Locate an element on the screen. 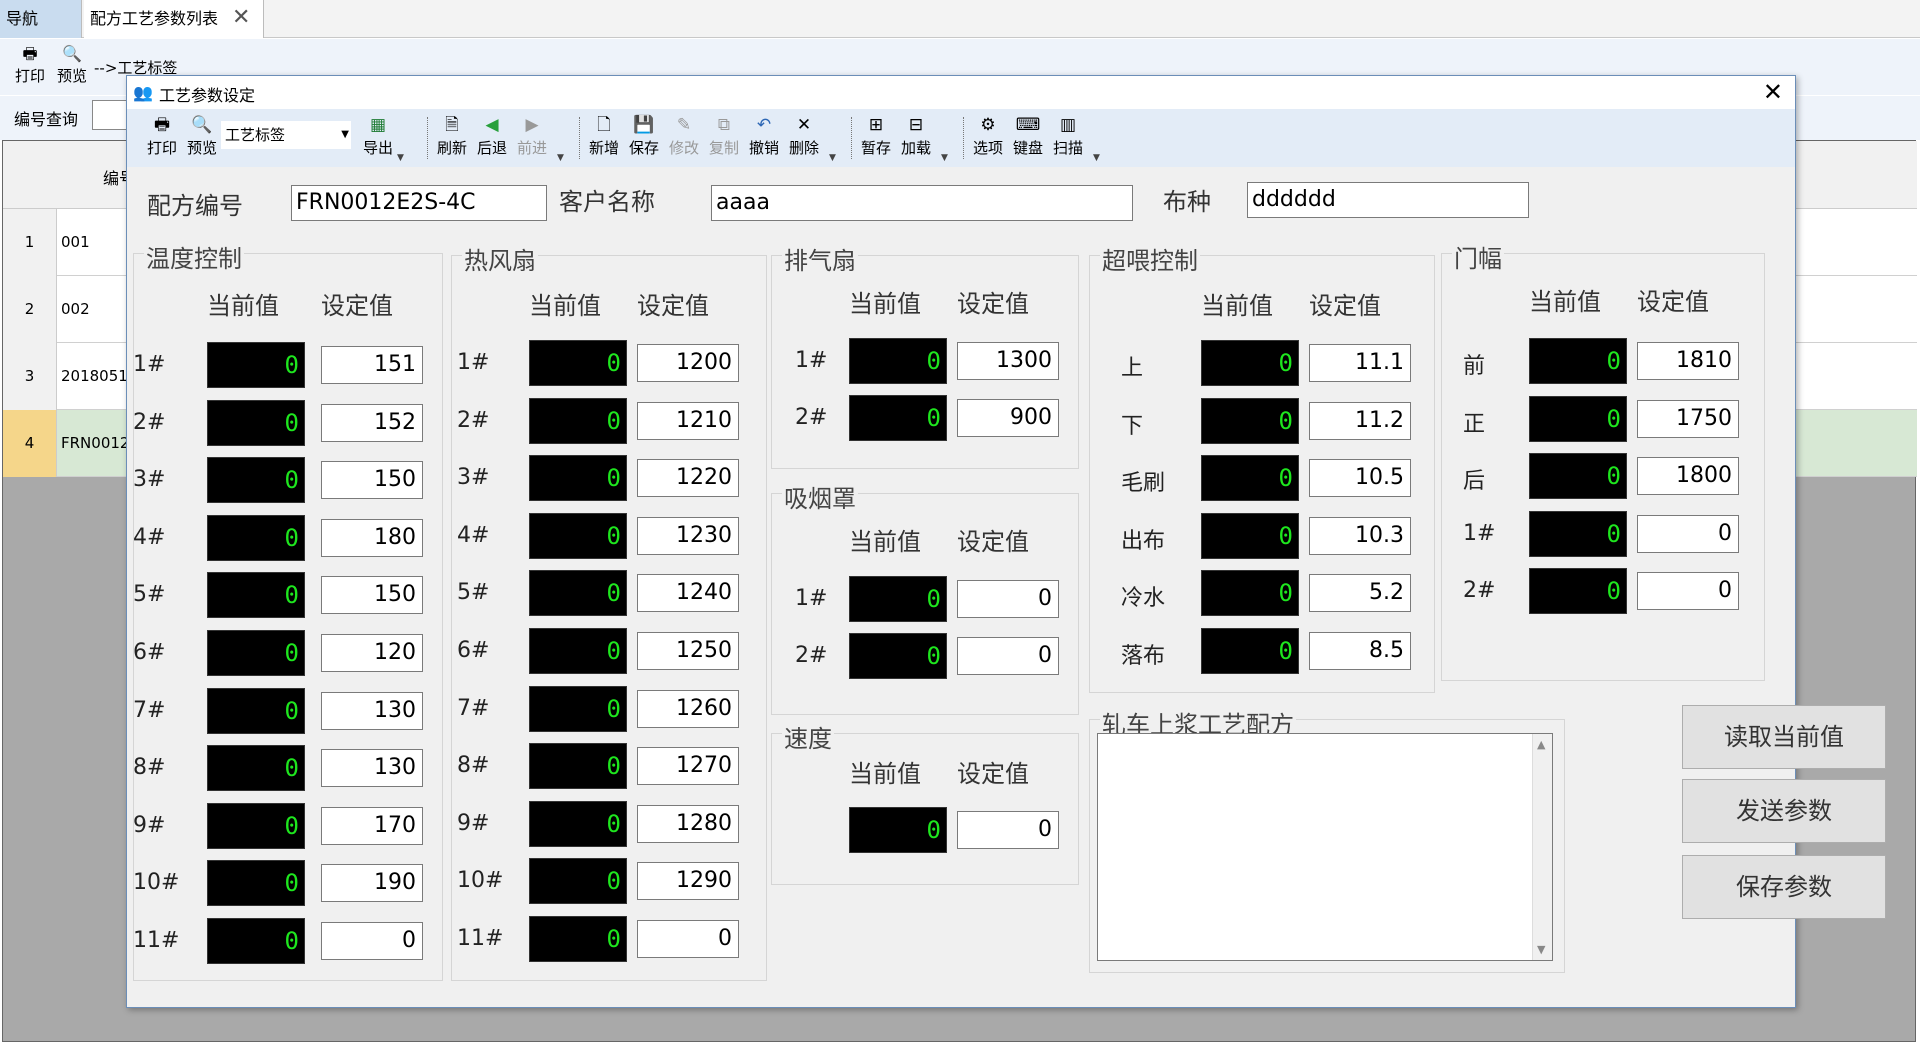 This screenshot has height=1045, width=1920. hot-fan-title: 热风扇 is located at coordinates (500, 258).